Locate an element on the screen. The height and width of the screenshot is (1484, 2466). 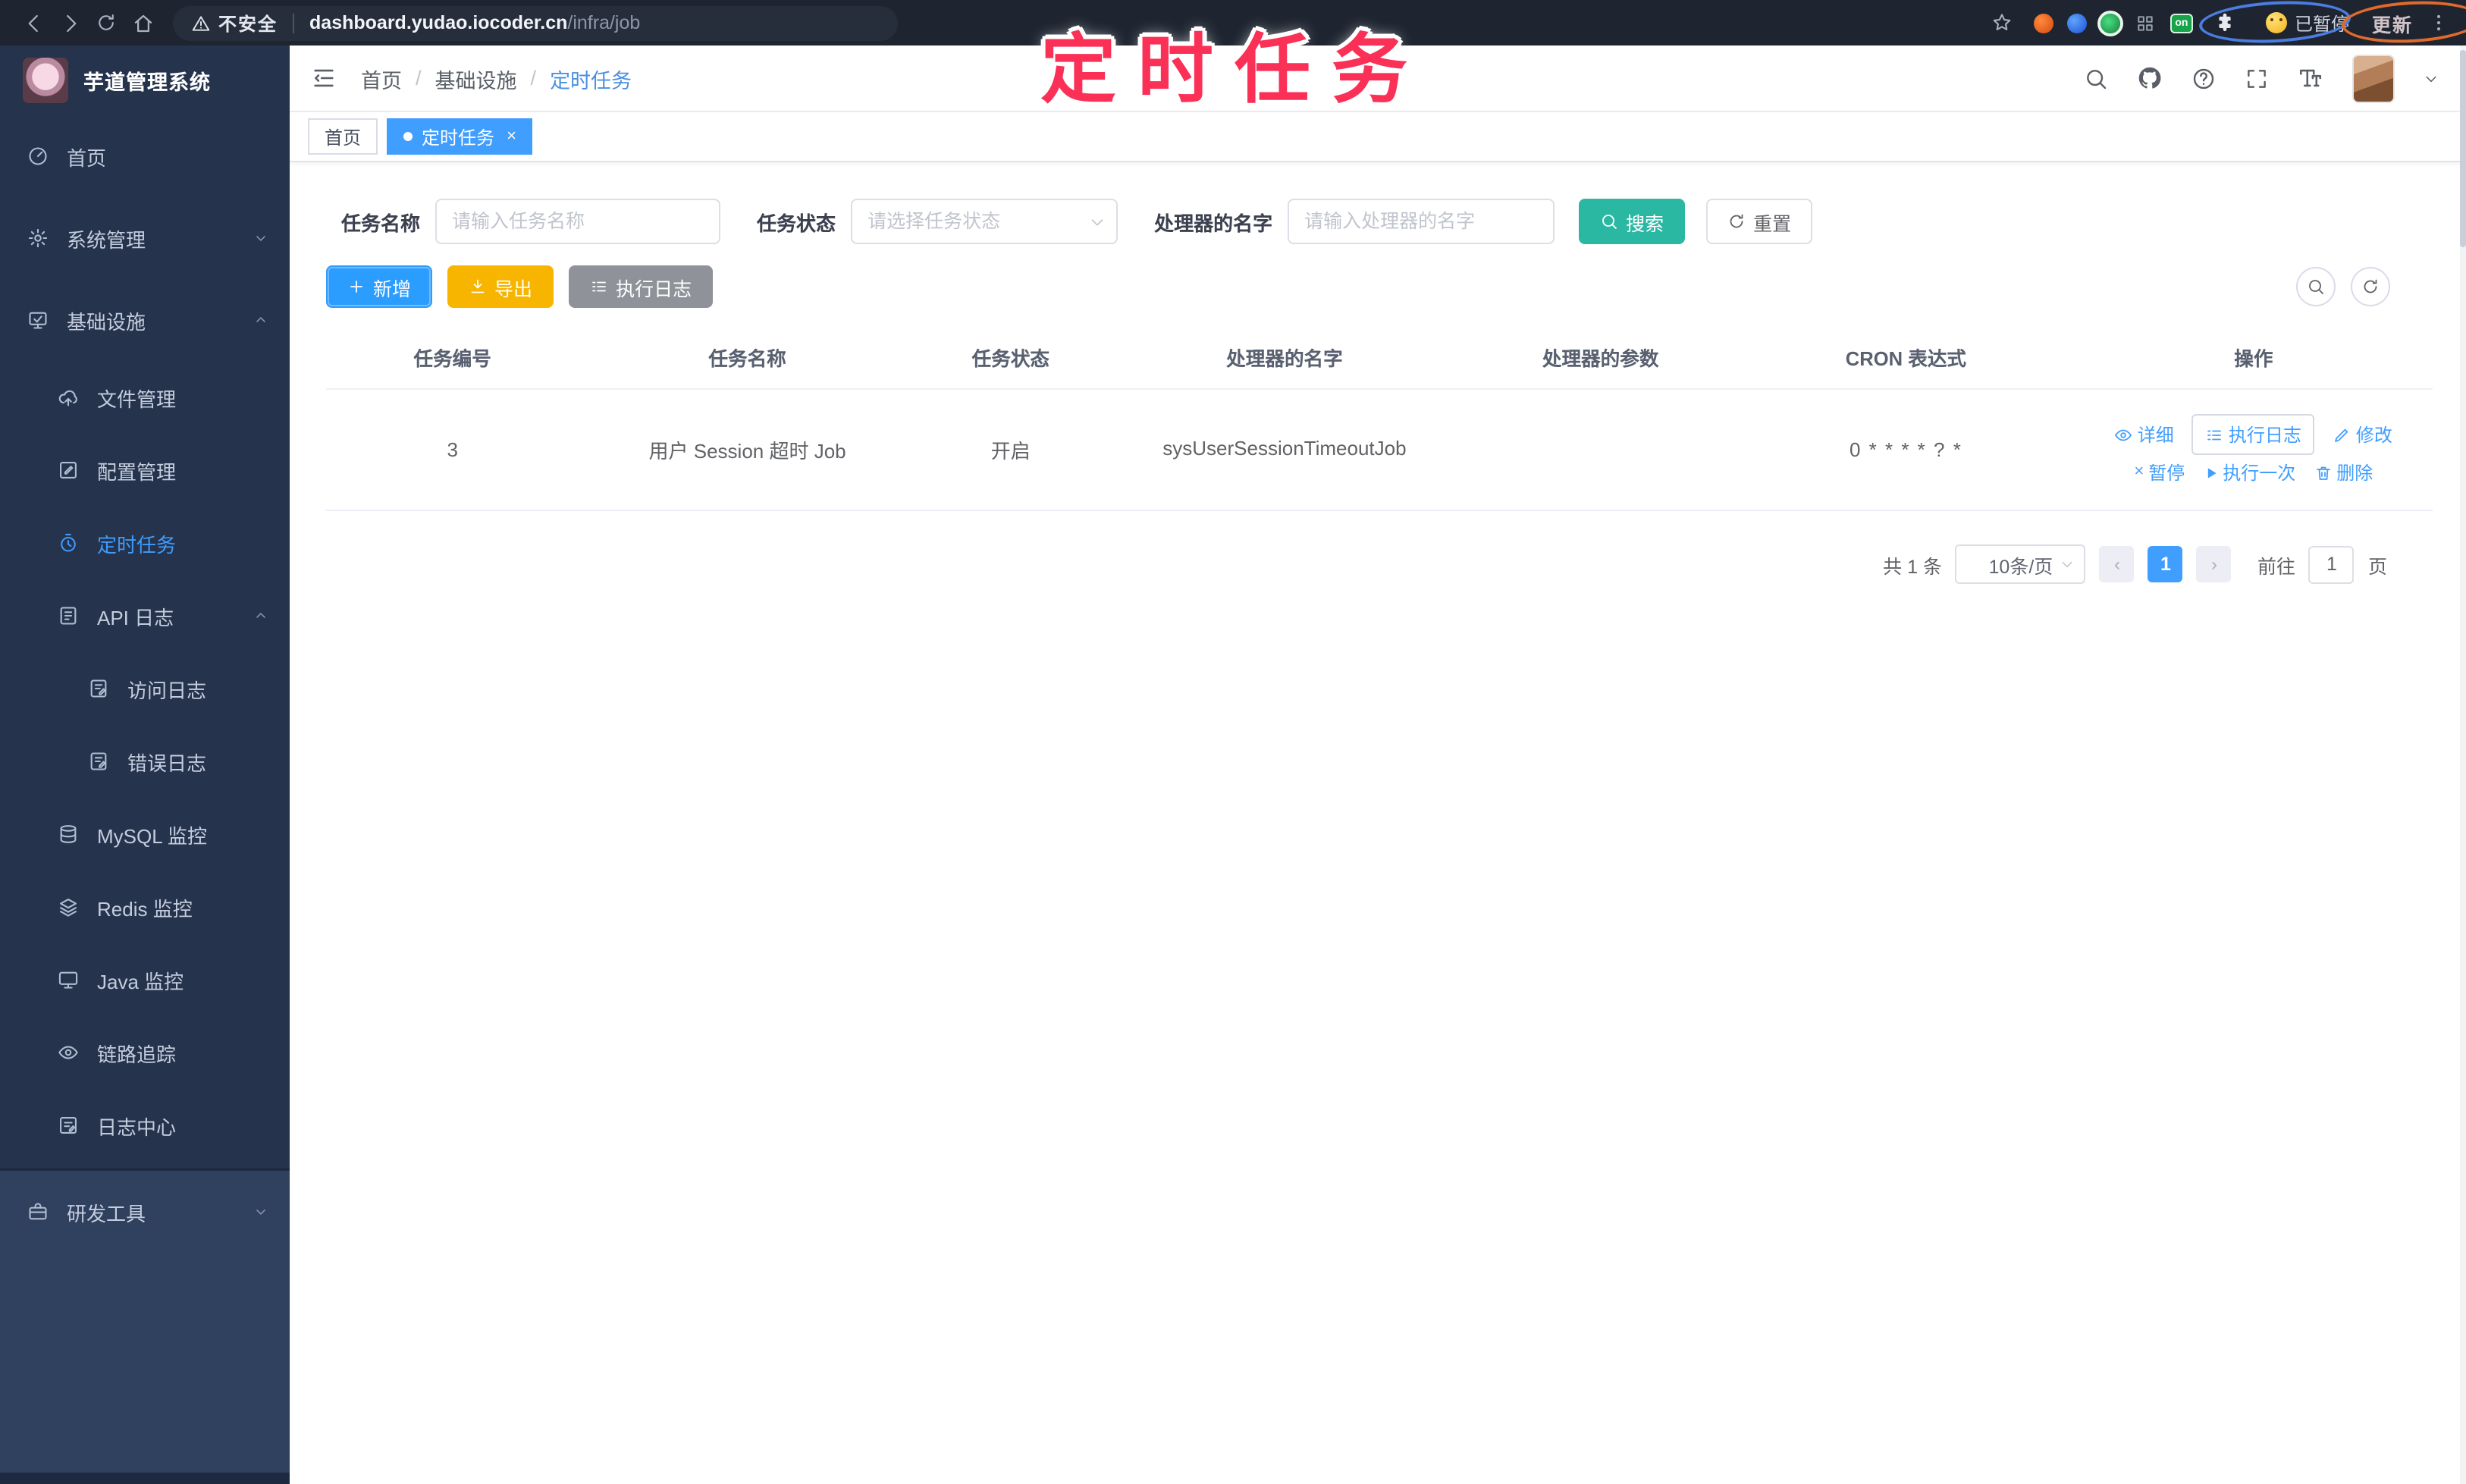
next-page-button: › is located at coordinates (2214, 564).